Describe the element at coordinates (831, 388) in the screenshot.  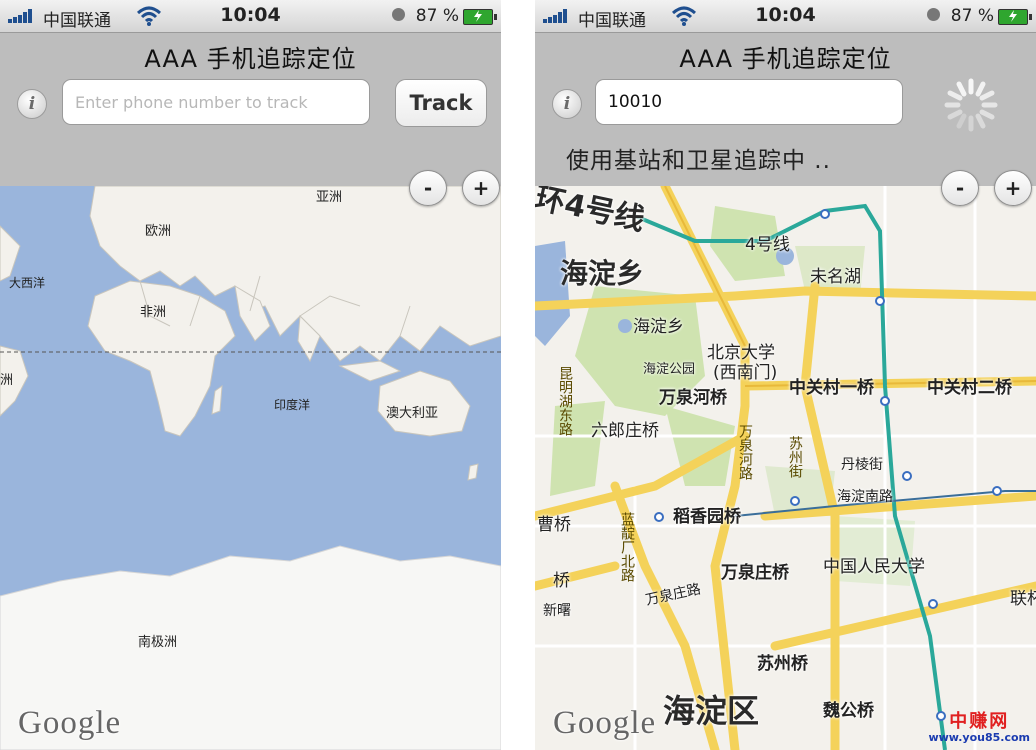
I see `map-label-zhongguancun-1: 中关村一桥` at that location.